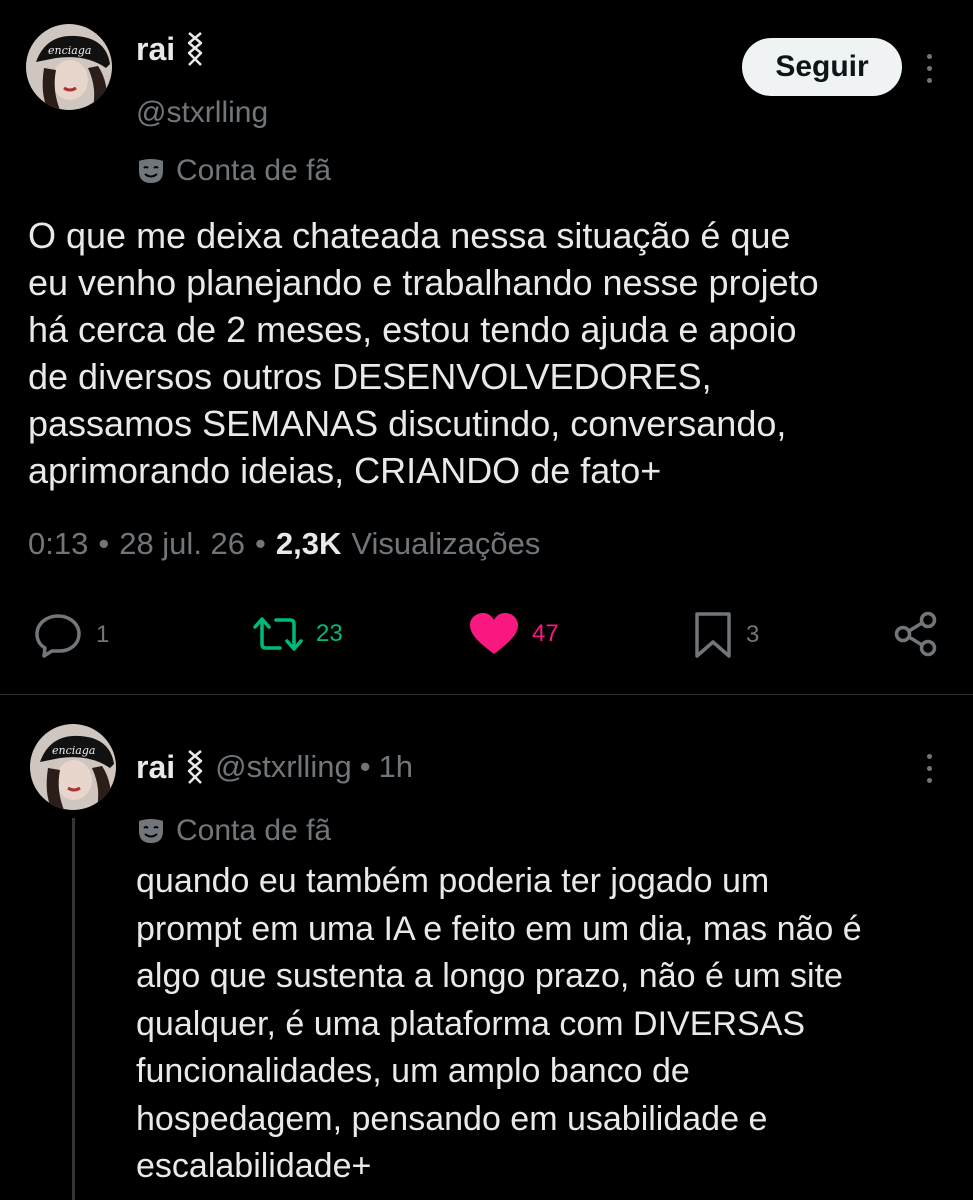 The height and width of the screenshot is (1200, 973). I want to click on reply-header: rai @stxrlling • 1h, so click(274, 767).